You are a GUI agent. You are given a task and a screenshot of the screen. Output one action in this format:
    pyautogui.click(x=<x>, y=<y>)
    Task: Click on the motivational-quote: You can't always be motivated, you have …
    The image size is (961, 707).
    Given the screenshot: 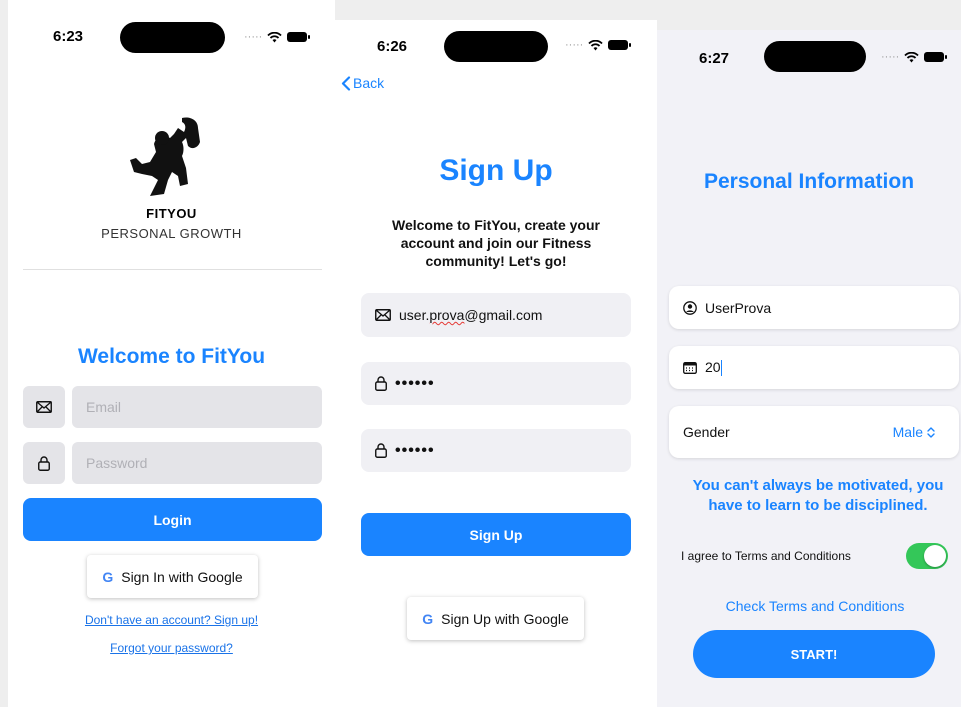 What is the action you would take?
    pyautogui.click(x=818, y=495)
    